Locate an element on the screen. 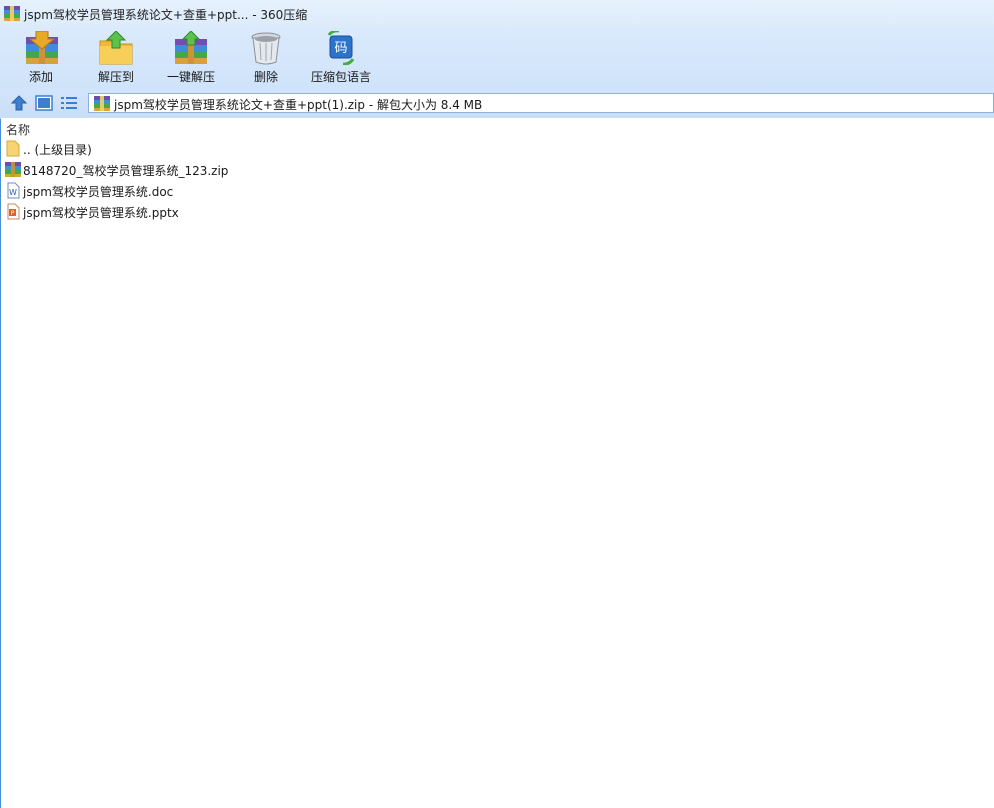  one-click-extract-button: 一键解压 is located at coordinates (191, 58).